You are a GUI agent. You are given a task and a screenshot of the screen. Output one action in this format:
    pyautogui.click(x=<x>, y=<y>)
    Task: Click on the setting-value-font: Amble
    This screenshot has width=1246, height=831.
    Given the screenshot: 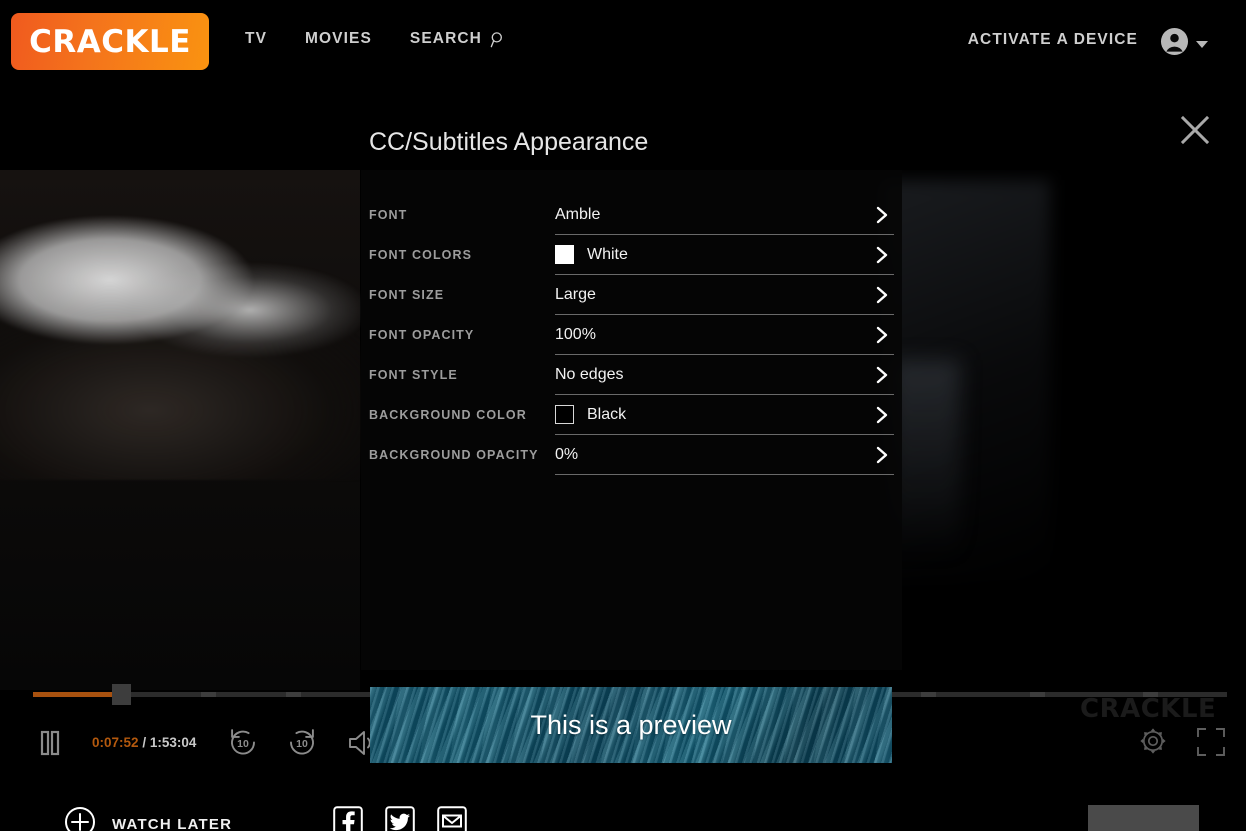 What is the action you would take?
    pyautogui.click(x=578, y=214)
    